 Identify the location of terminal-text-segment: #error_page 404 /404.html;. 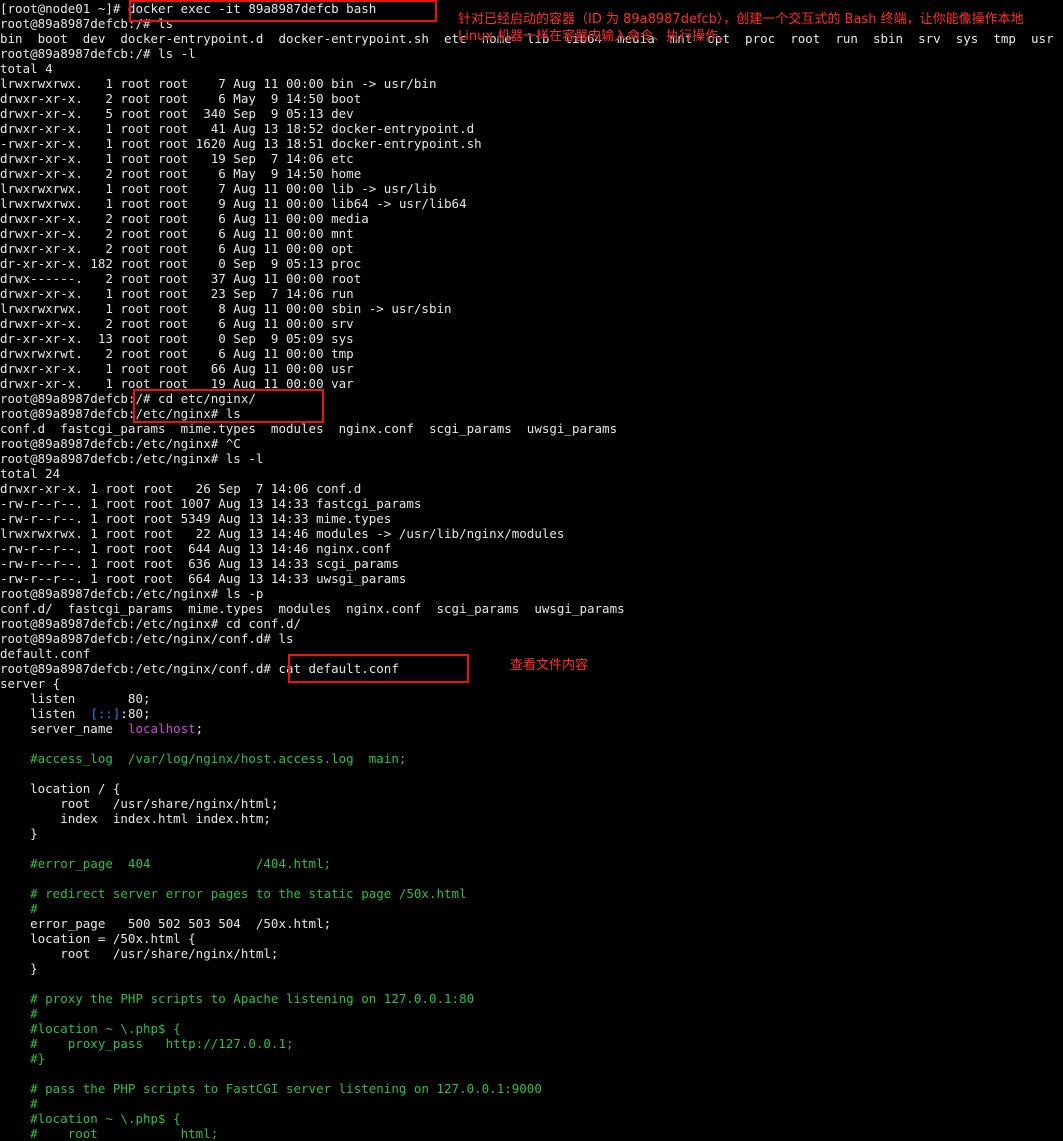
(166, 863).